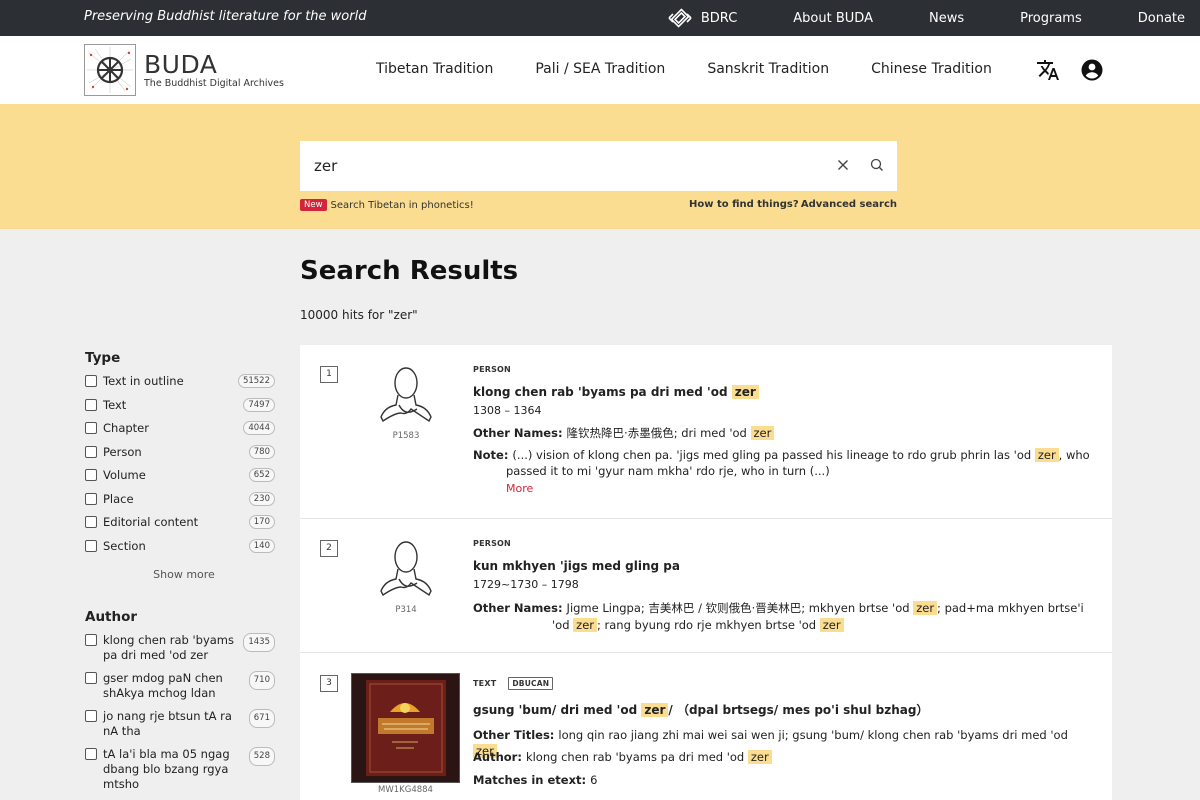 Image resolution: width=1200 pixels, height=800 pixels. What do you see at coordinates (180, 409) in the screenshot?
I see `facet-type-item: Text 7497` at bounding box center [180, 409].